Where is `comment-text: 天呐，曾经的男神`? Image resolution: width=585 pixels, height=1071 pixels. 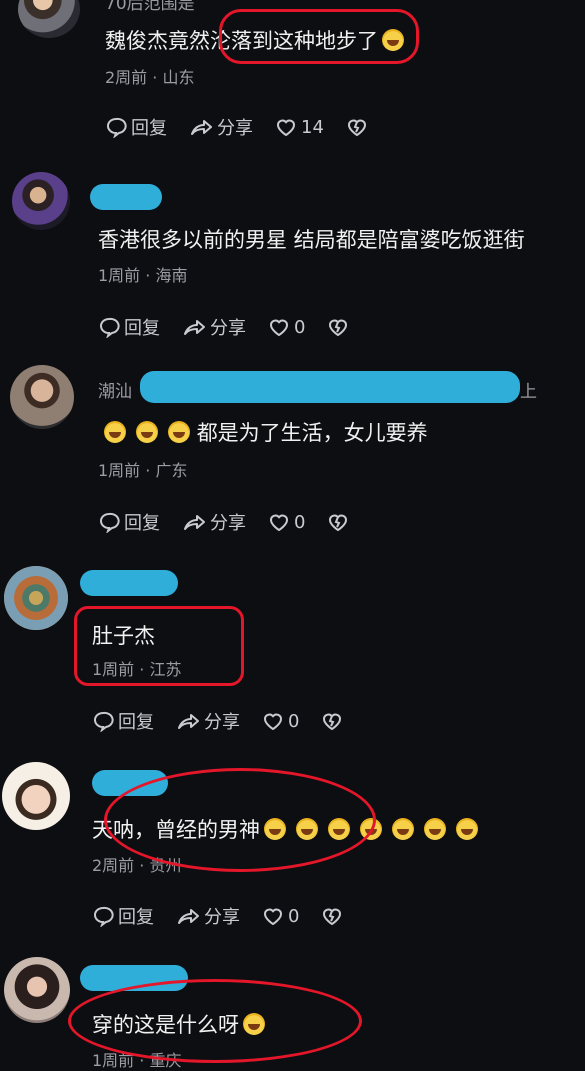 comment-text: 天呐，曾经的男神 is located at coordinates (285, 829).